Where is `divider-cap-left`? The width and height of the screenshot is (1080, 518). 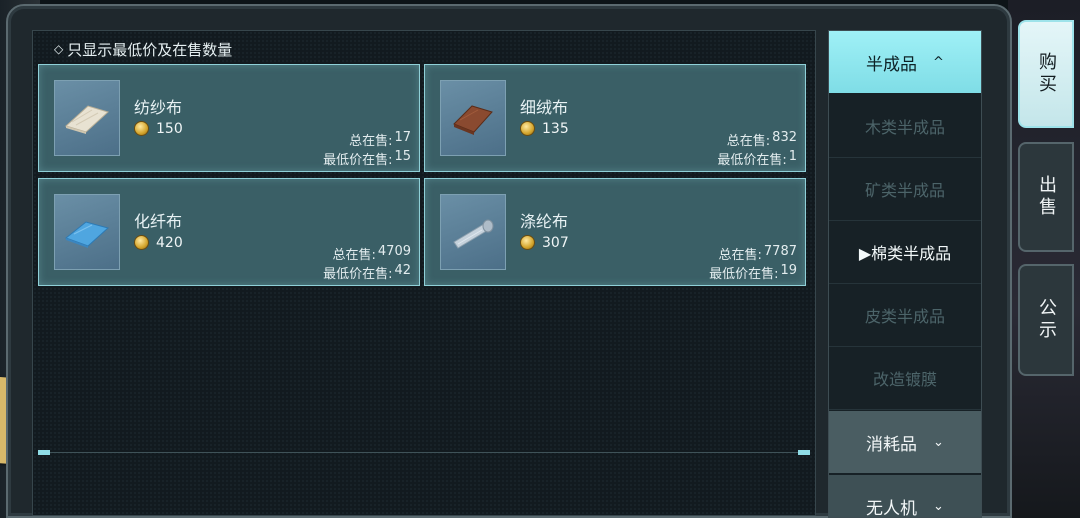
divider-cap-left is located at coordinates (44, 452).